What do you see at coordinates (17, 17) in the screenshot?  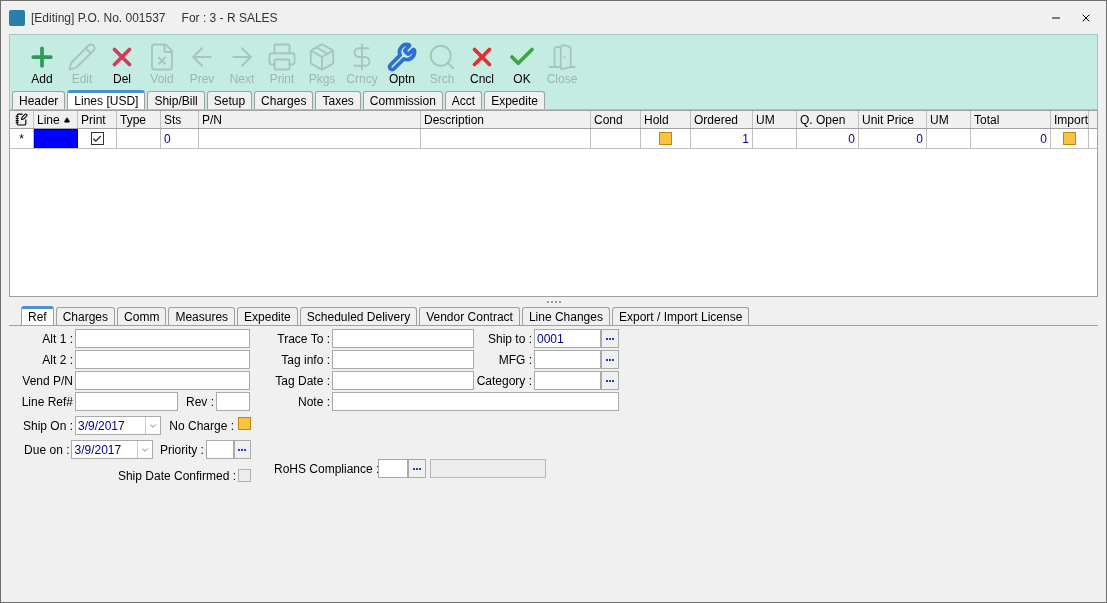 I see `app-icon` at bounding box center [17, 17].